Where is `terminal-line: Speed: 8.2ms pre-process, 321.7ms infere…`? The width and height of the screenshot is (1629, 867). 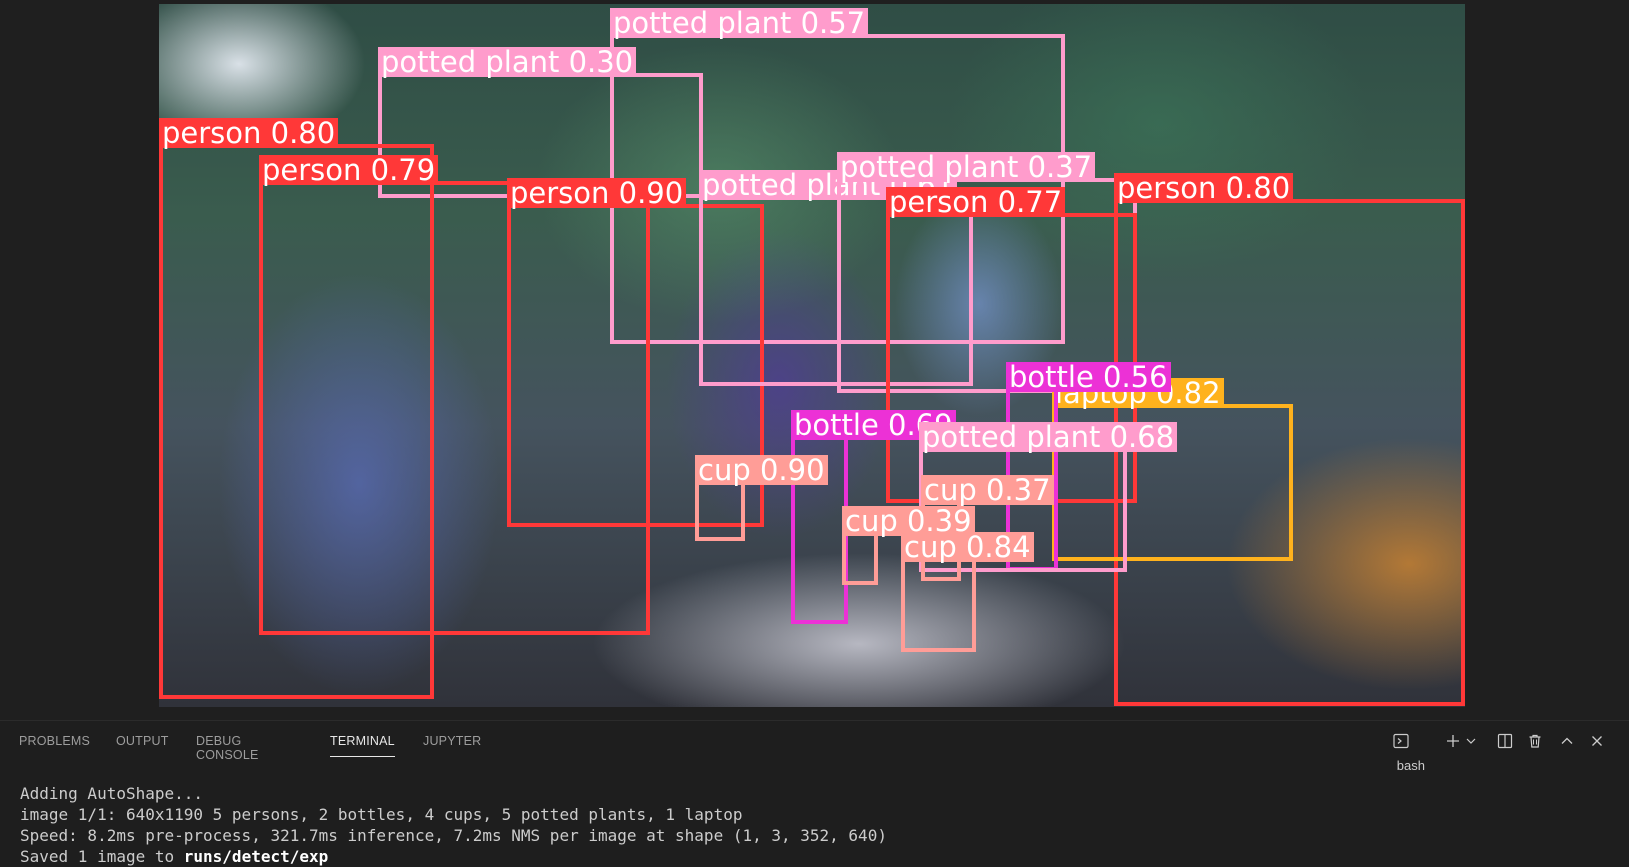 terminal-line: Speed: 8.2ms pre-process, 321.7ms infere… is located at coordinates (453, 835).